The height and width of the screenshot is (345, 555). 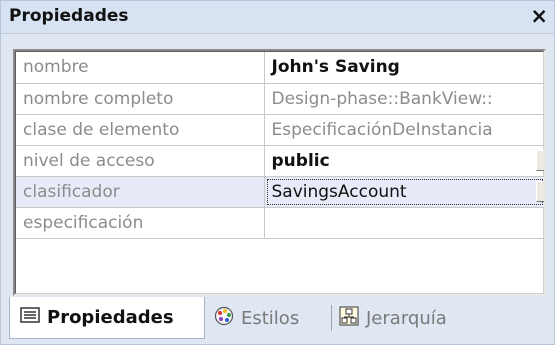 What do you see at coordinates (541, 160) in the screenshot?
I see `access-level-dropdown-button` at bounding box center [541, 160].